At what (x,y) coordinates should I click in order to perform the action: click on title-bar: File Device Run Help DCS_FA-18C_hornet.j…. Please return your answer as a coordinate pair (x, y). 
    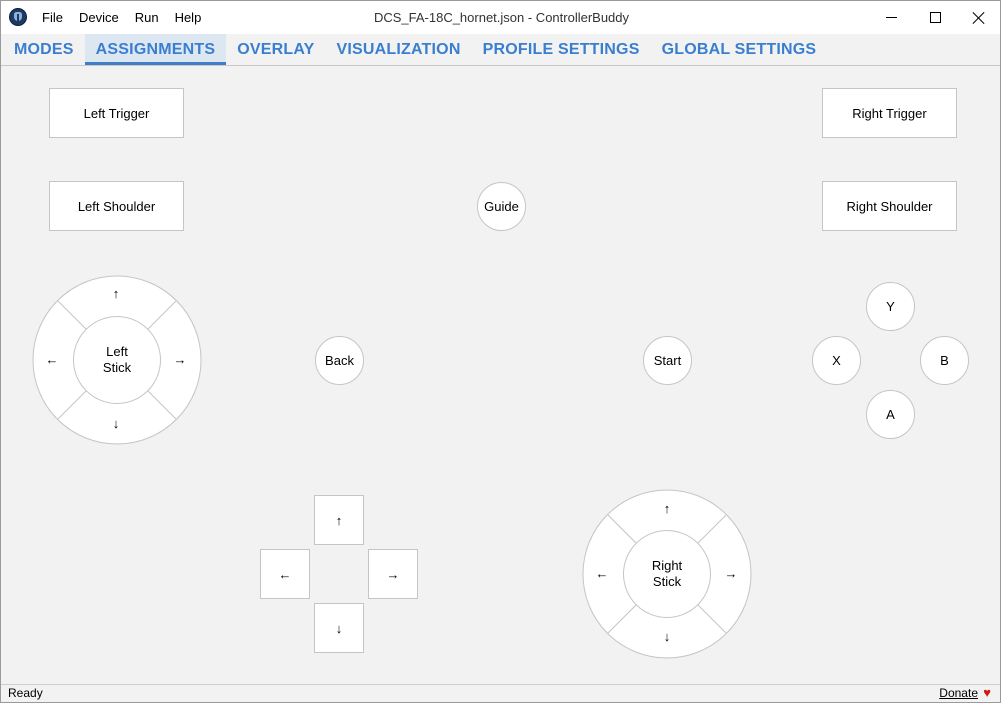
    Looking at the image, I should click on (500, 17).